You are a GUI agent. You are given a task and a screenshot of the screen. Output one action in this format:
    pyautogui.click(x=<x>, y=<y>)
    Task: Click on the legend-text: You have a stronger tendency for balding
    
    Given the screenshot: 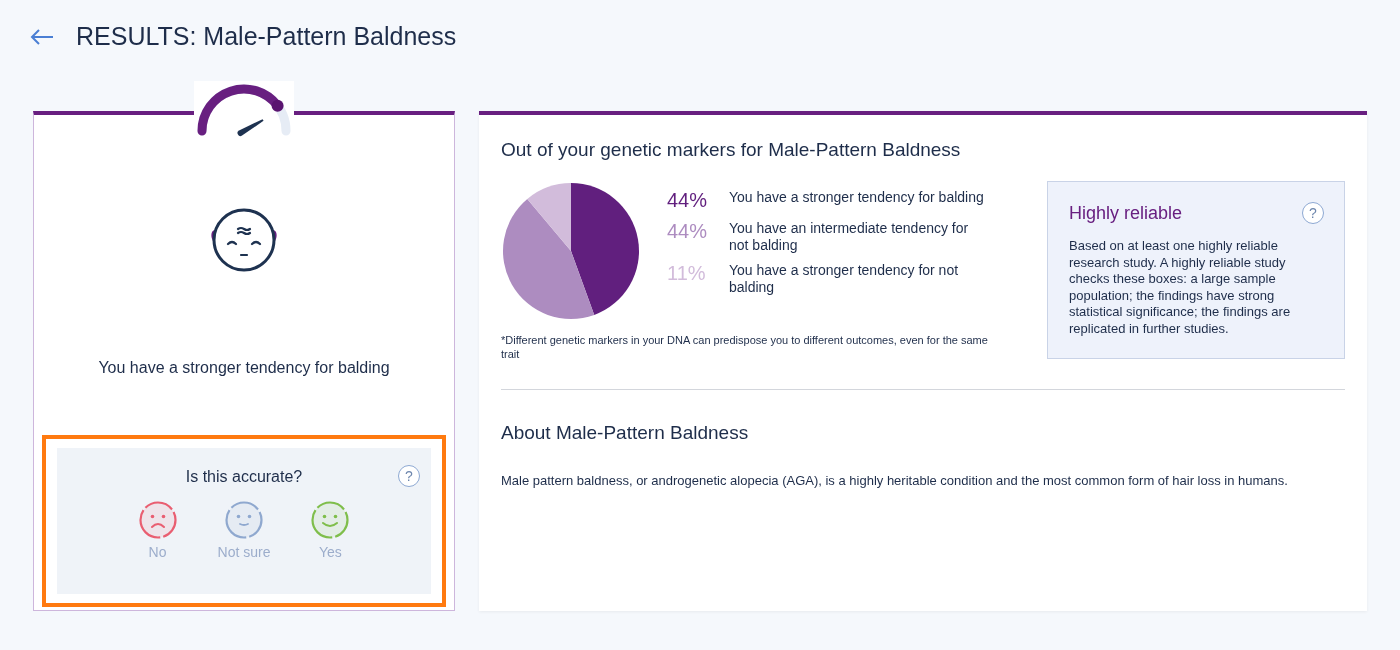 What is the action you would take?
    pyautogui.click(x=856, y=197)
    